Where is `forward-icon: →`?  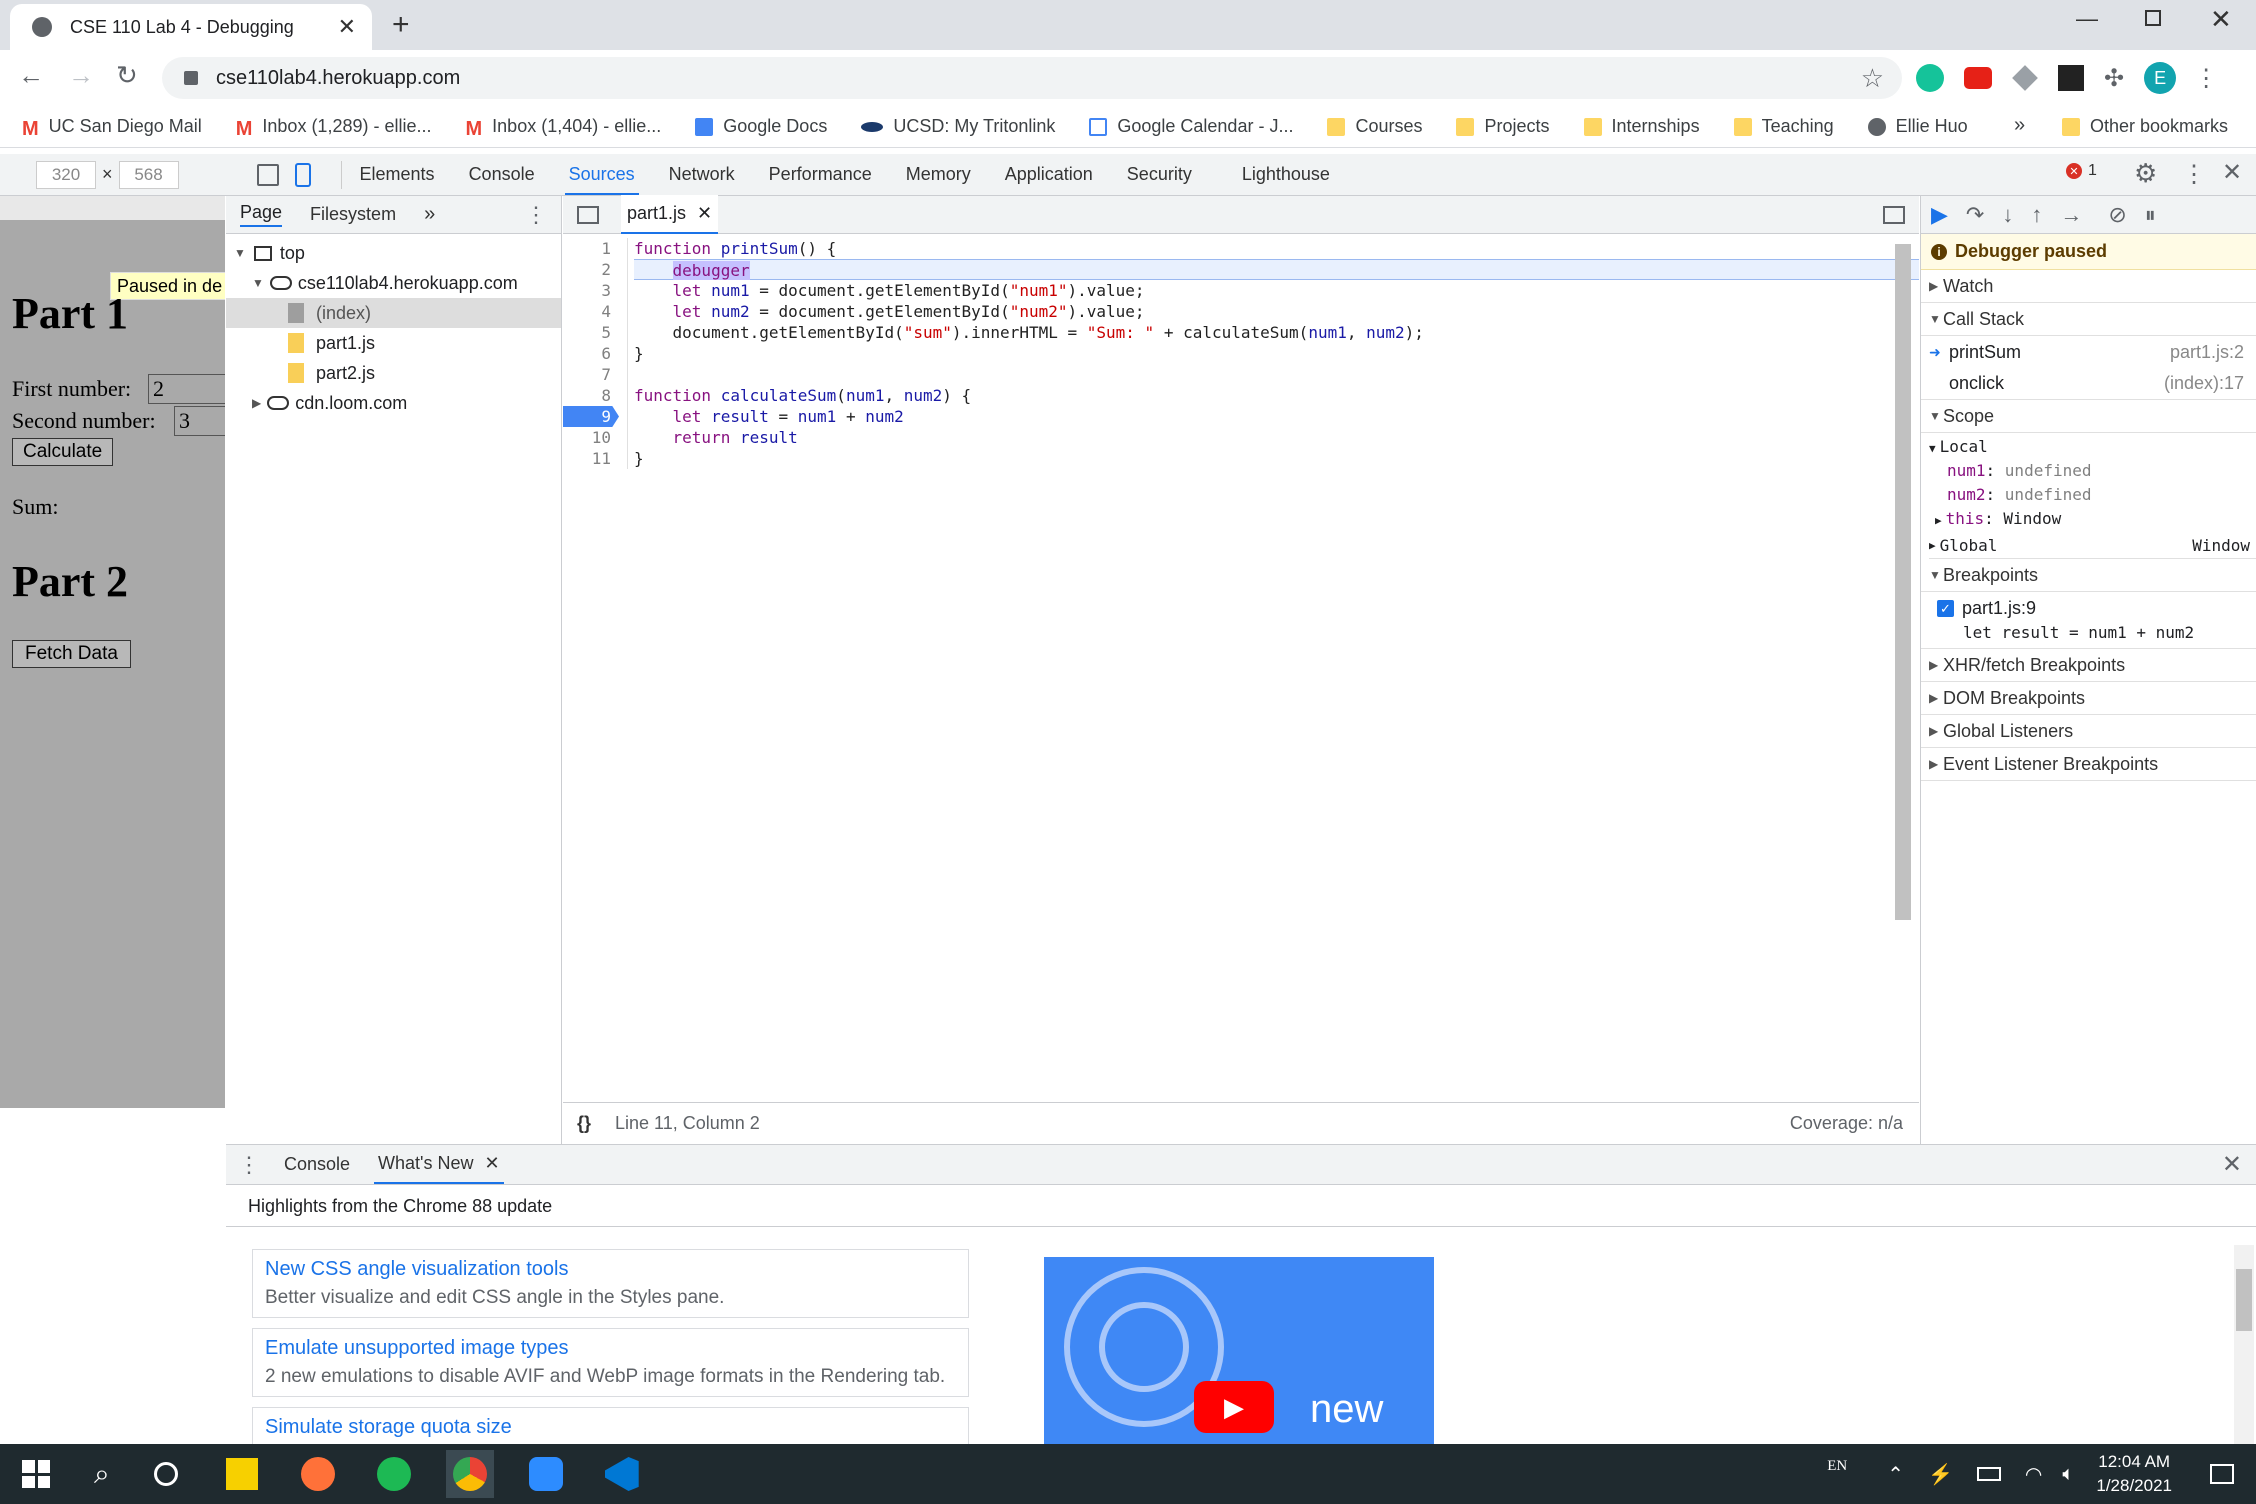 forward-icon: → is located at coordinates (81, 75).